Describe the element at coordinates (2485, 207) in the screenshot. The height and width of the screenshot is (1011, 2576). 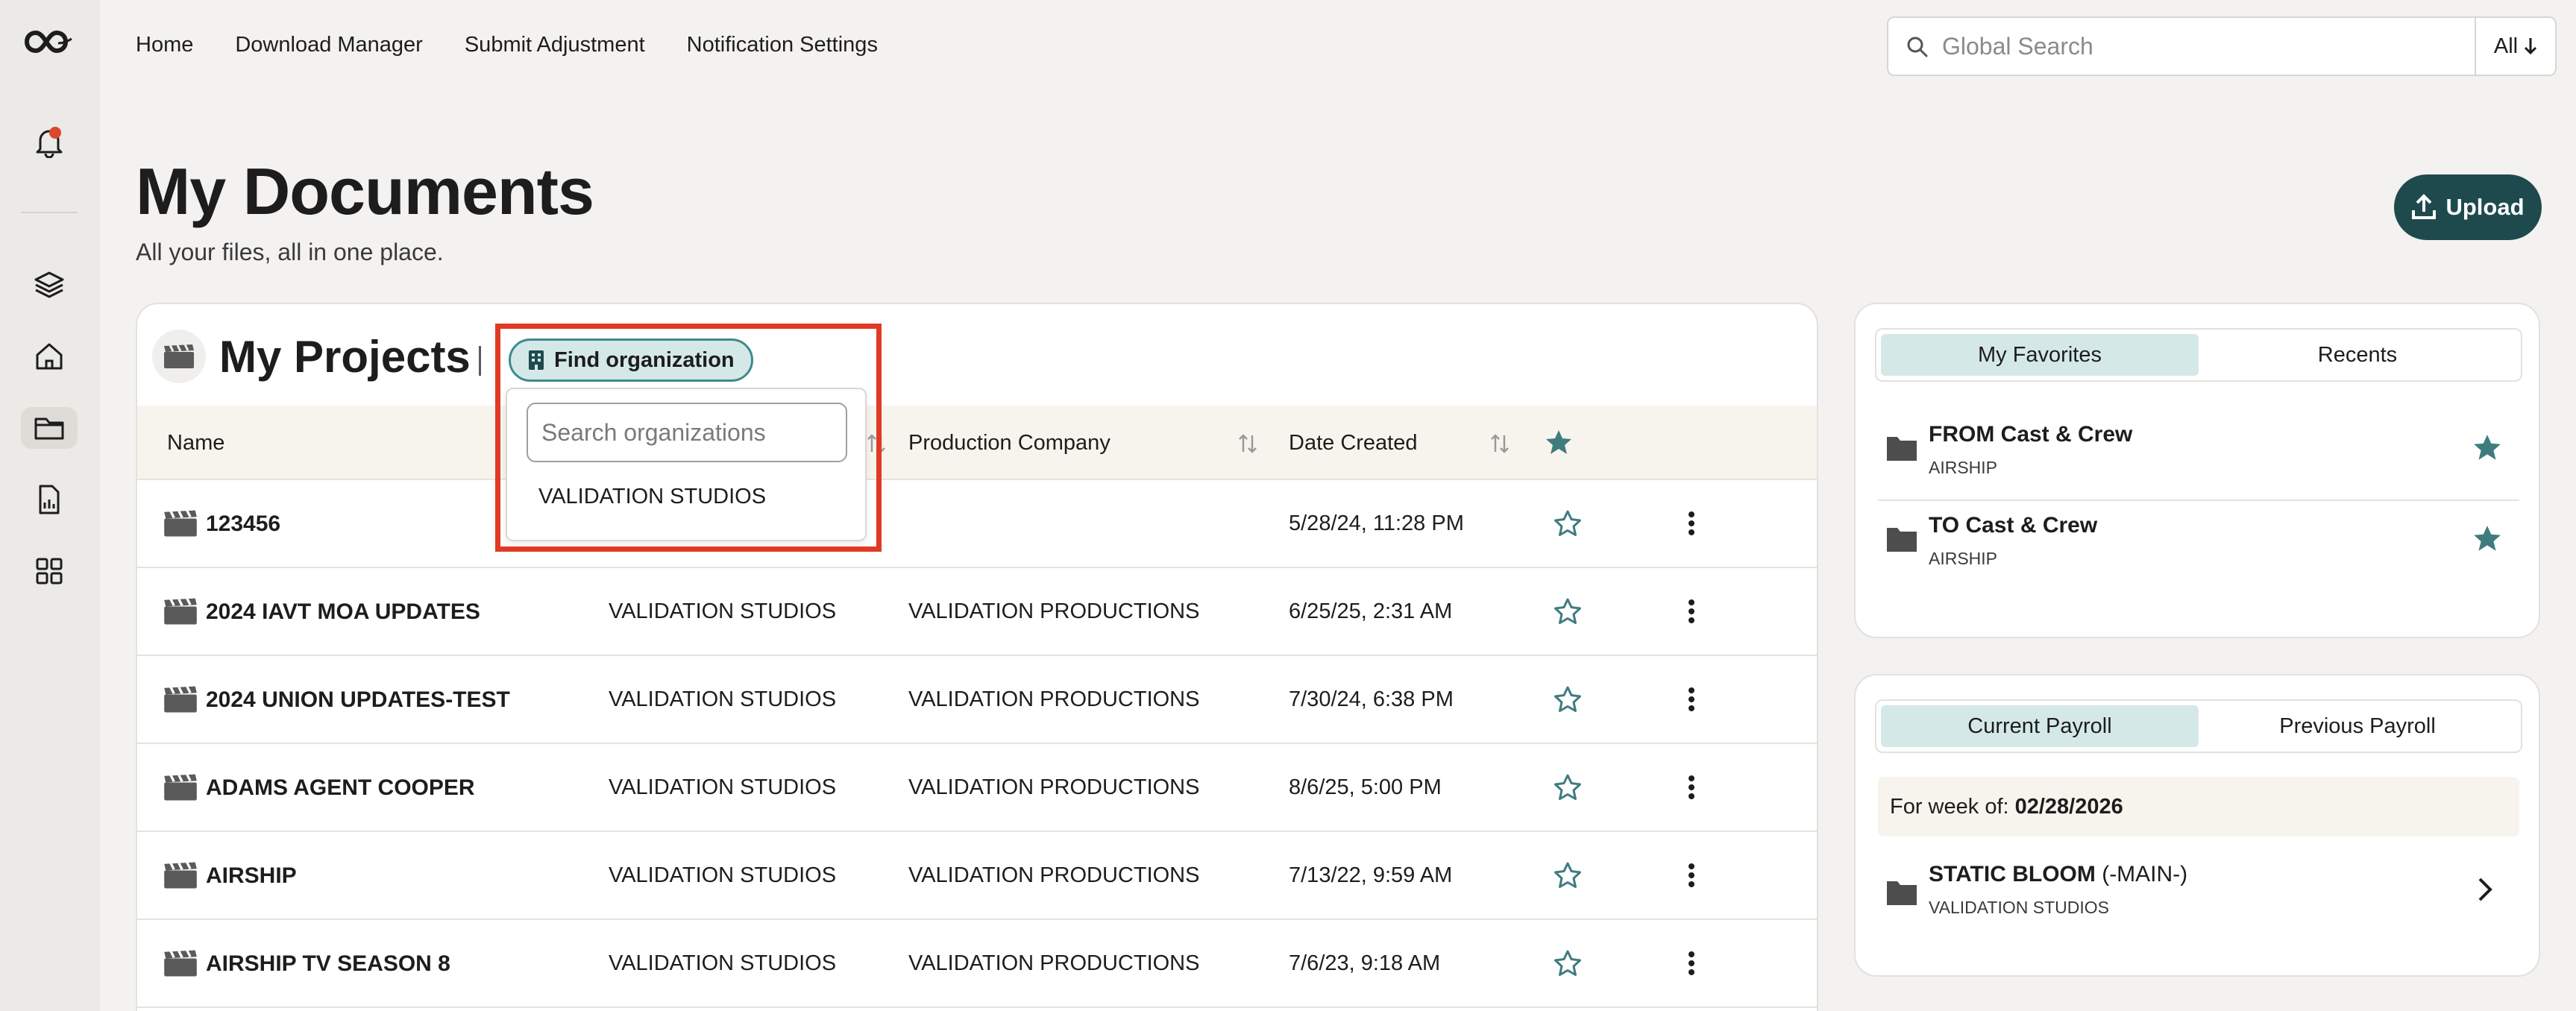
I see `upload-label: Upload` at that location.